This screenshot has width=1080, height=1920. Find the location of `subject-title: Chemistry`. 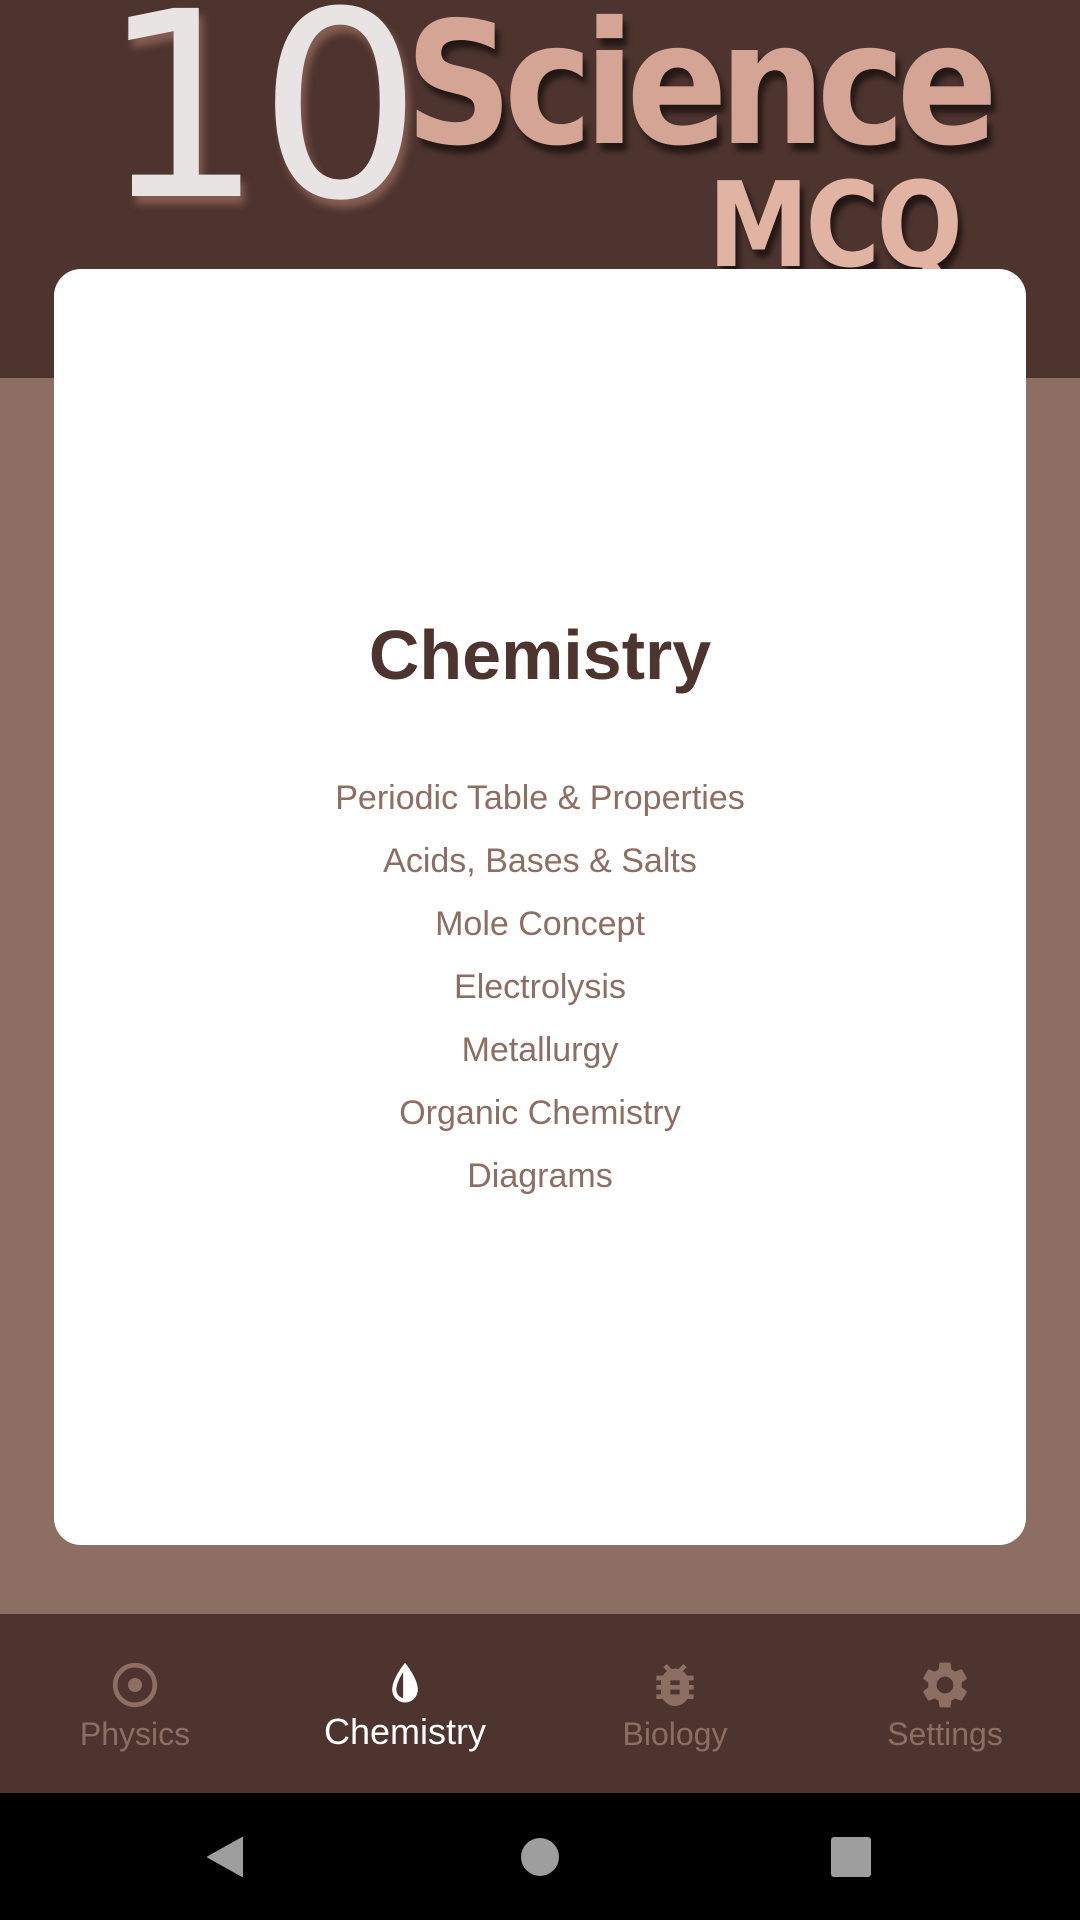

subject-title: Chemistry is located at coordinates (540, 655).